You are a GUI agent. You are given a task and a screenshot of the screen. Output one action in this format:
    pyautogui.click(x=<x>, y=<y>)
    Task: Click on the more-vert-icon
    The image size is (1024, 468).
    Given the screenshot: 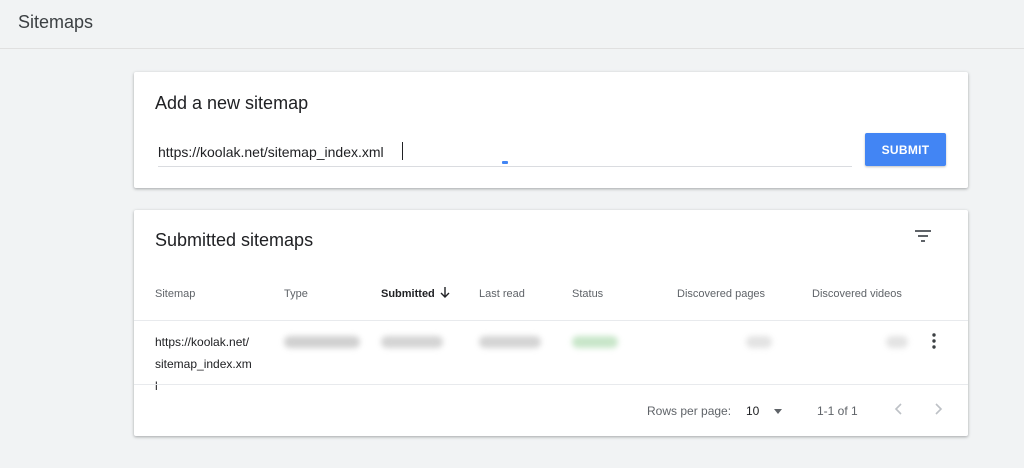 What is the action you would take?
    pyautogui.click(x=934, y=341)
    